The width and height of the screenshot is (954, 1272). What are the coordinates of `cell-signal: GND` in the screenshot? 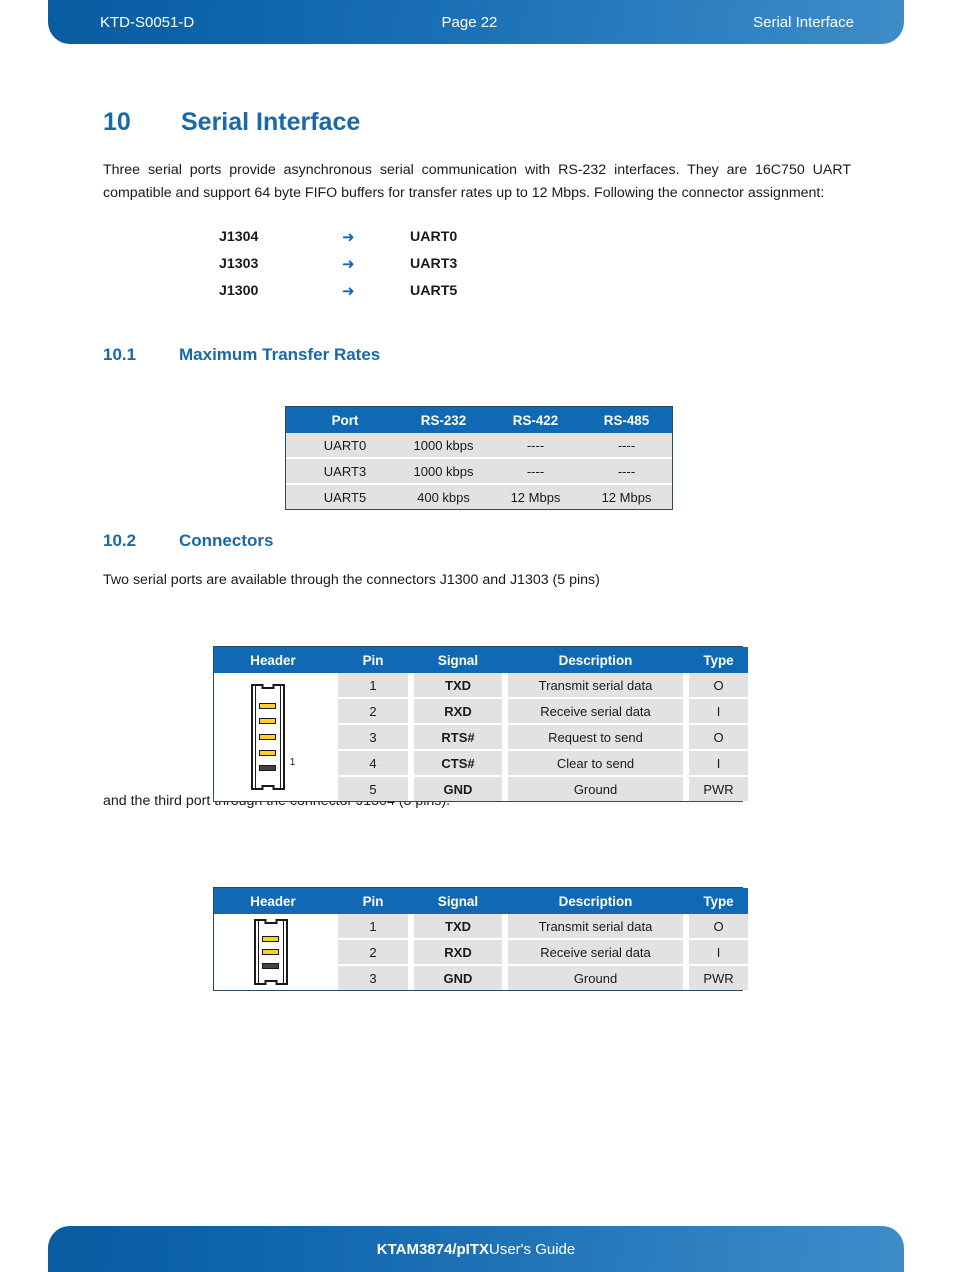 It's located at (458, 977).